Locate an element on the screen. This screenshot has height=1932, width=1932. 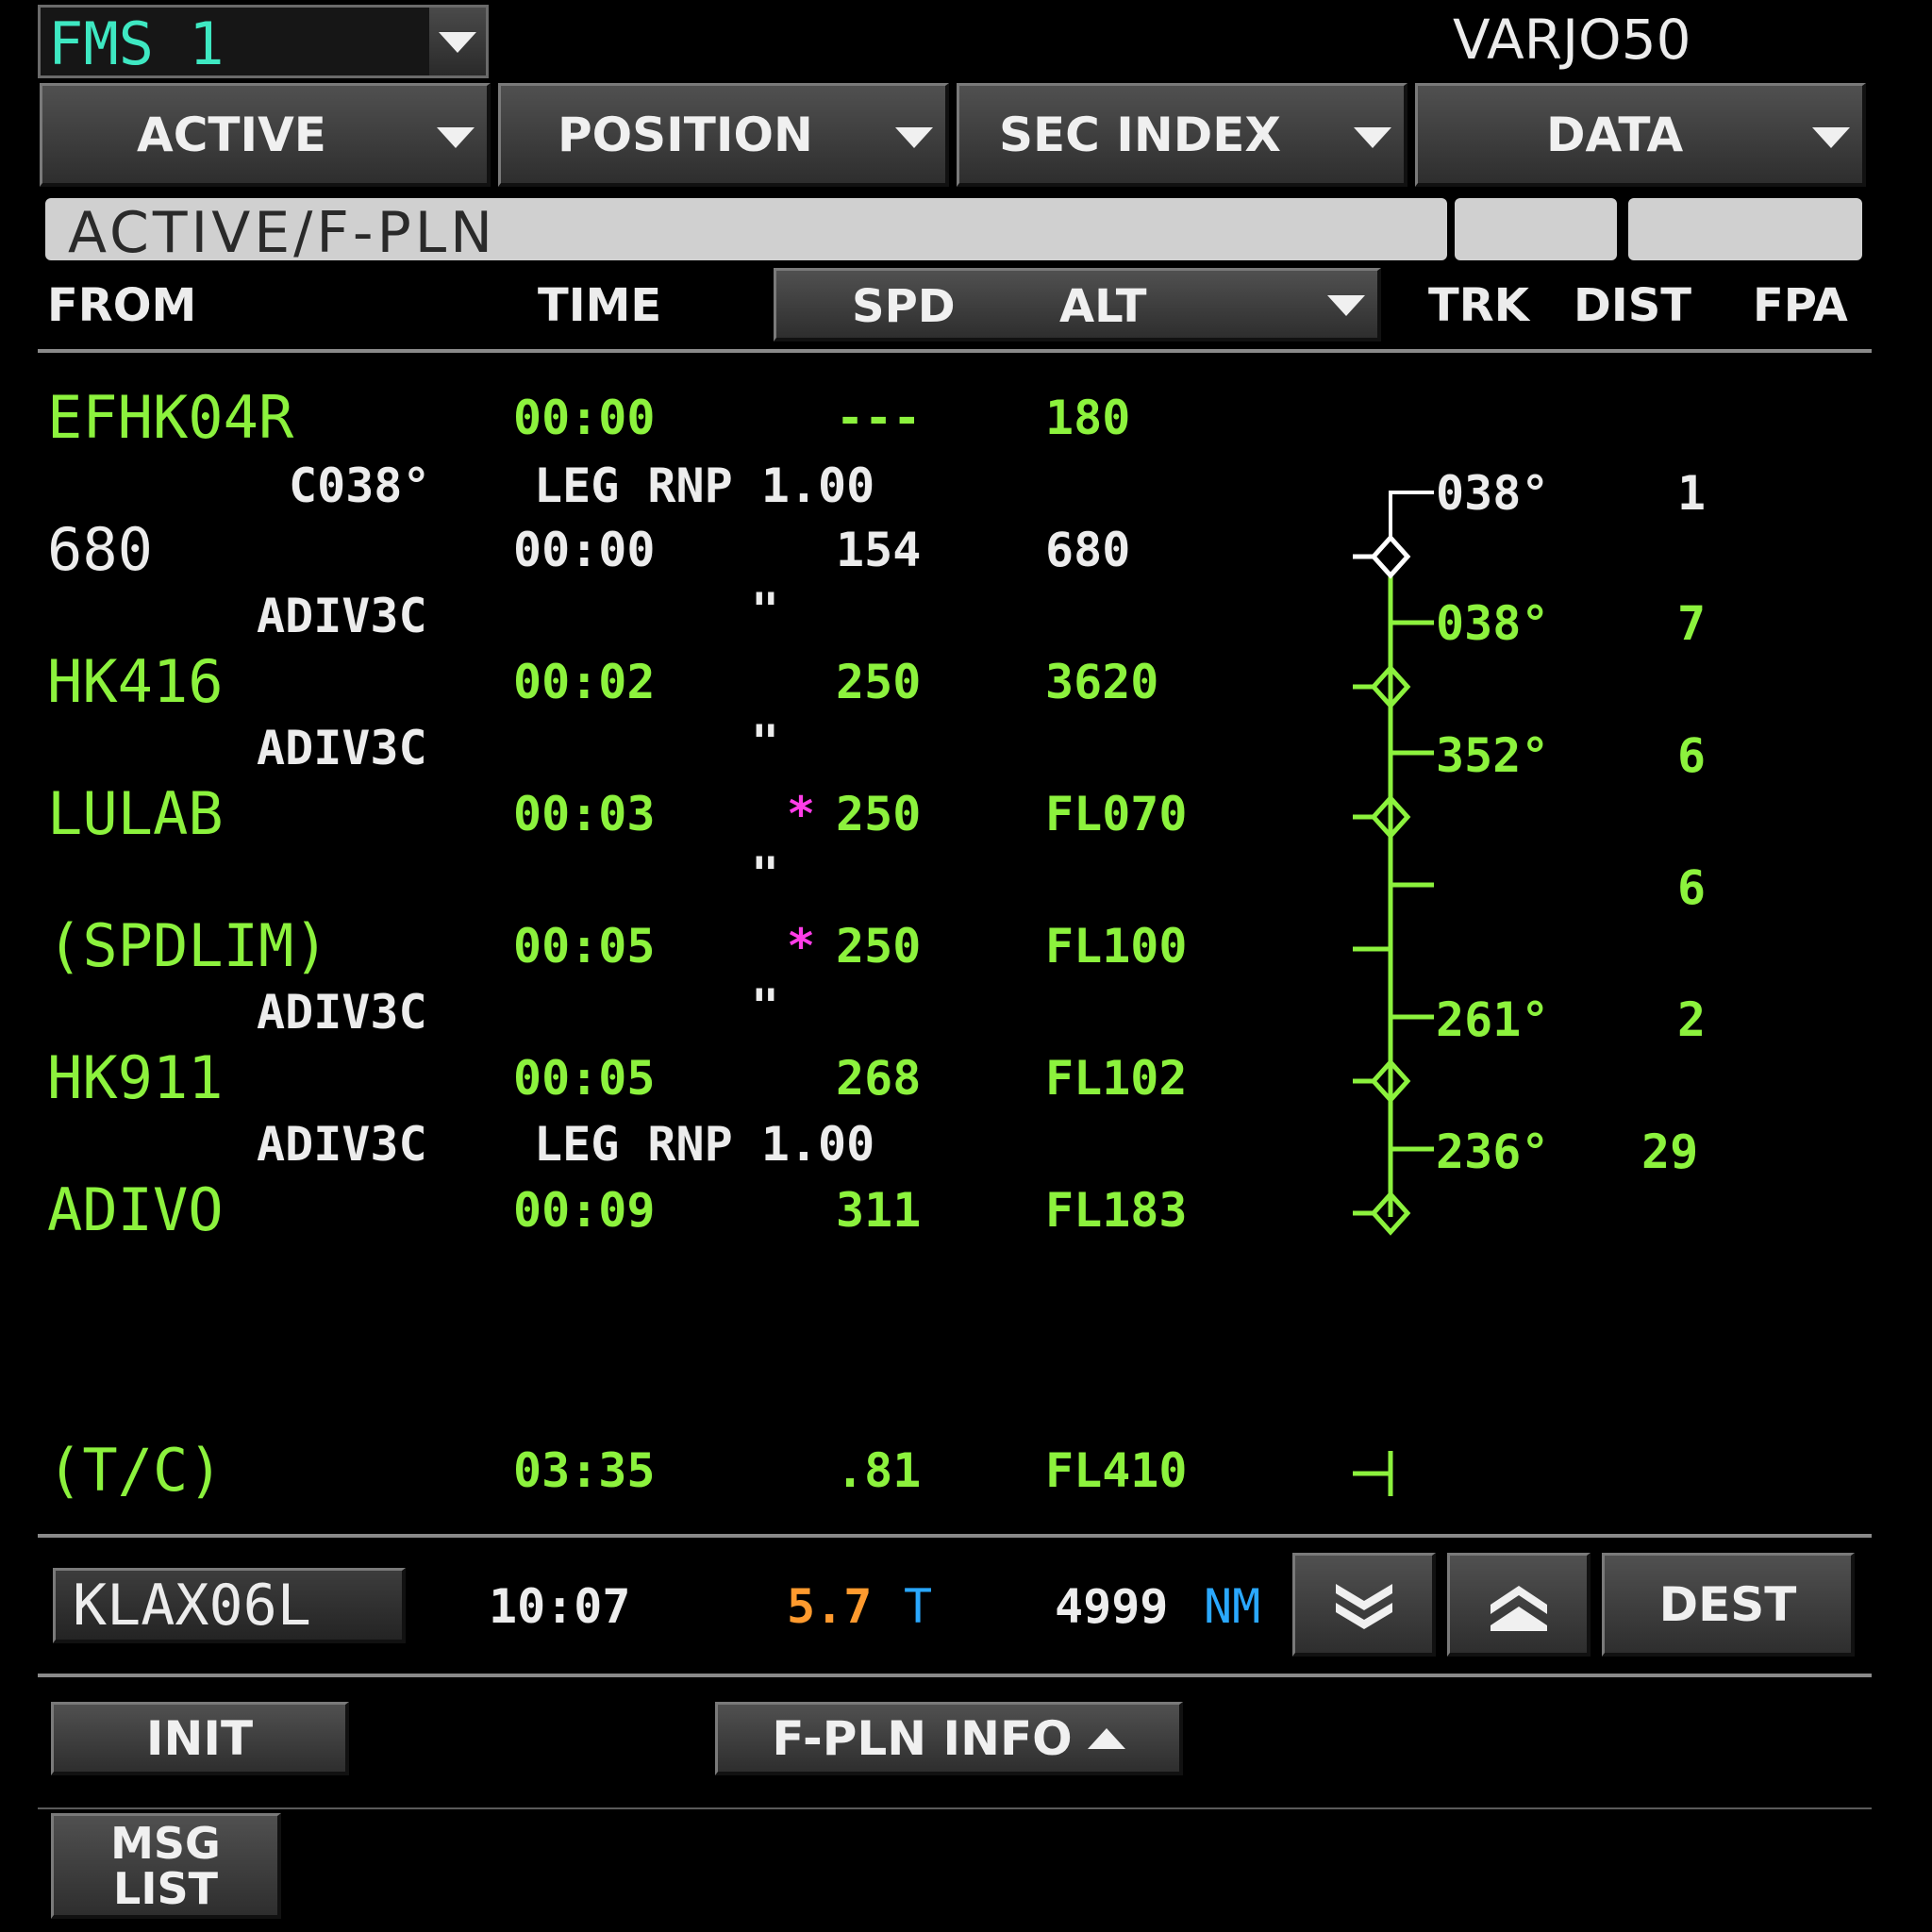
init-button-label: INIT is located at coordinates (199, 1738).